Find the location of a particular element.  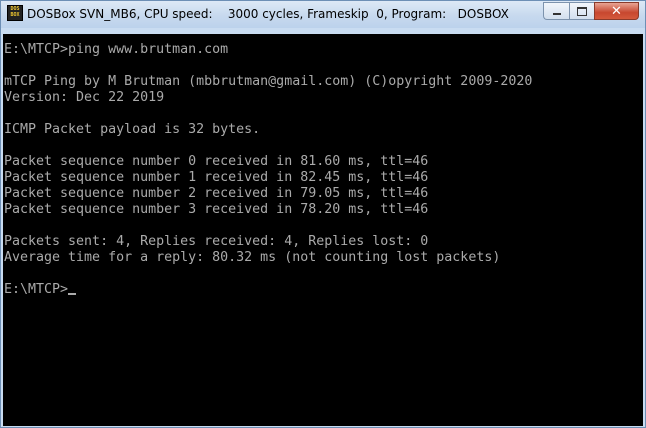

maximize-icon is located at coordinates (582, 11).